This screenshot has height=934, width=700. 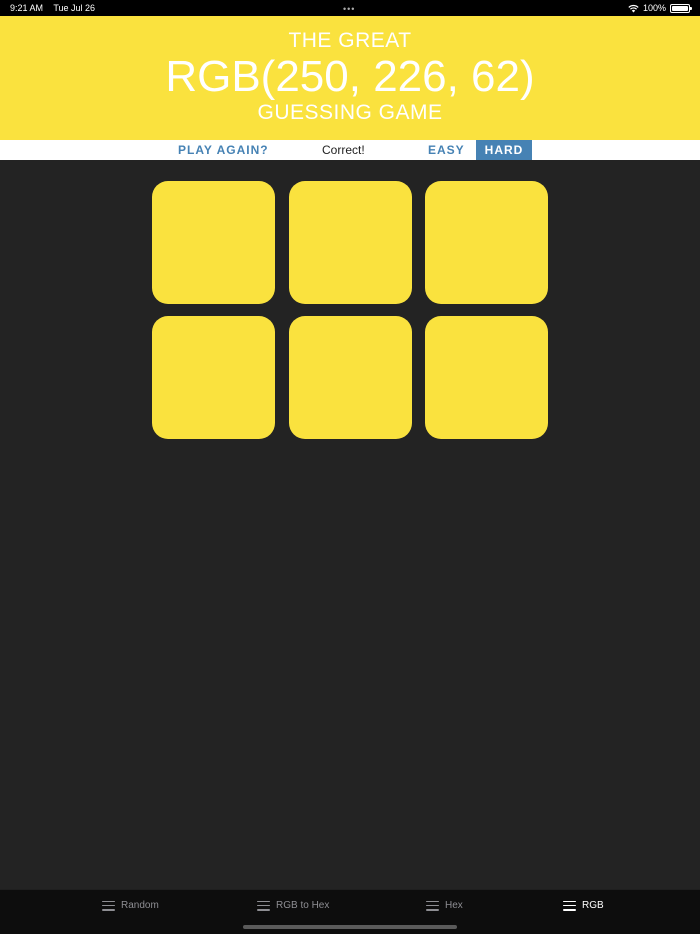 What do you see at coordinates (350, 40) in the screenshot?
I see `title-the-great: THE GREAT` at bounding box center [350, 40].